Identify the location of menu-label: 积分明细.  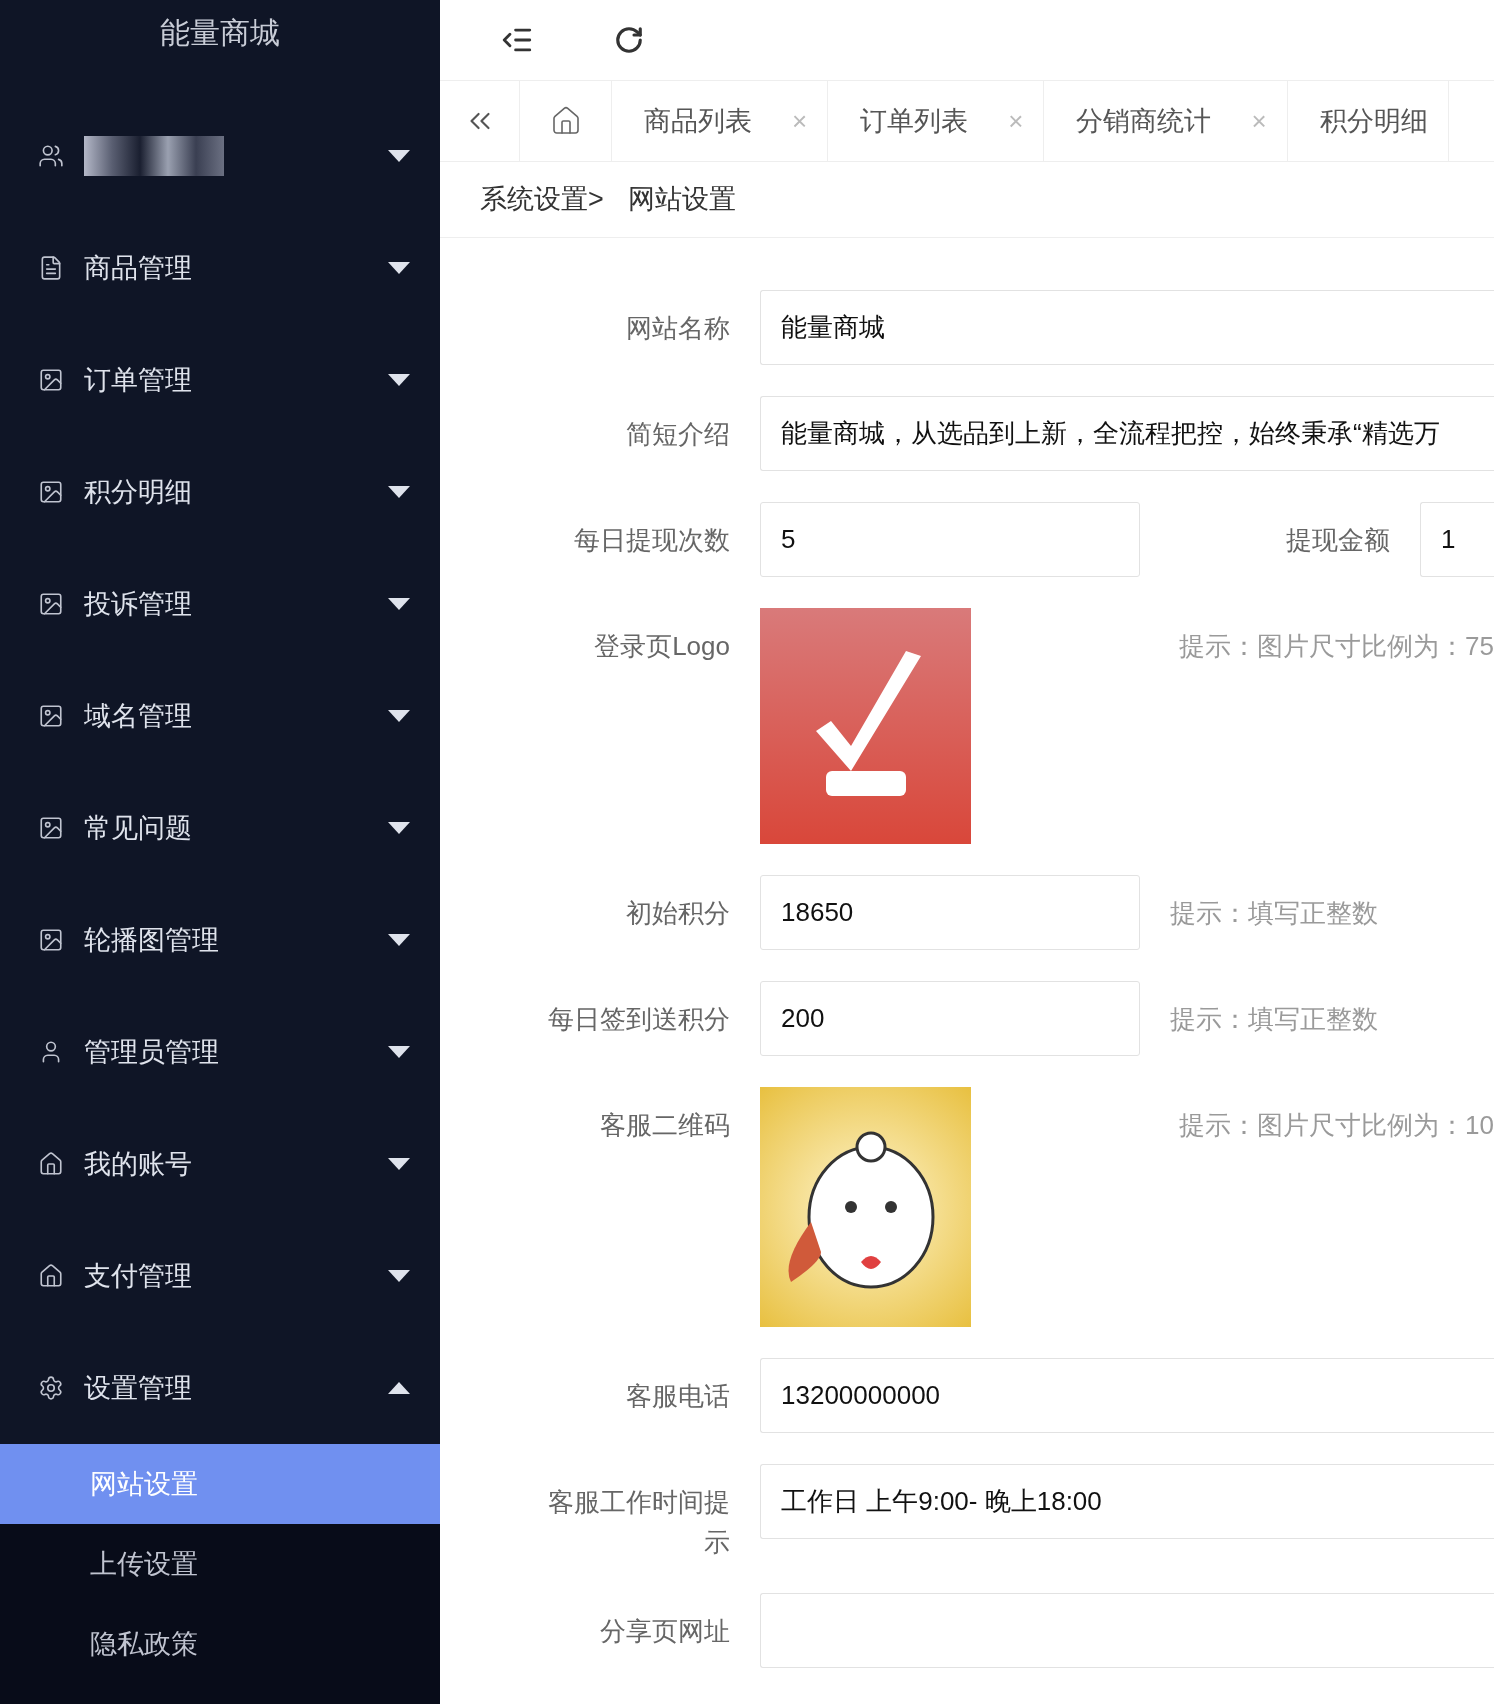
(138, 492).